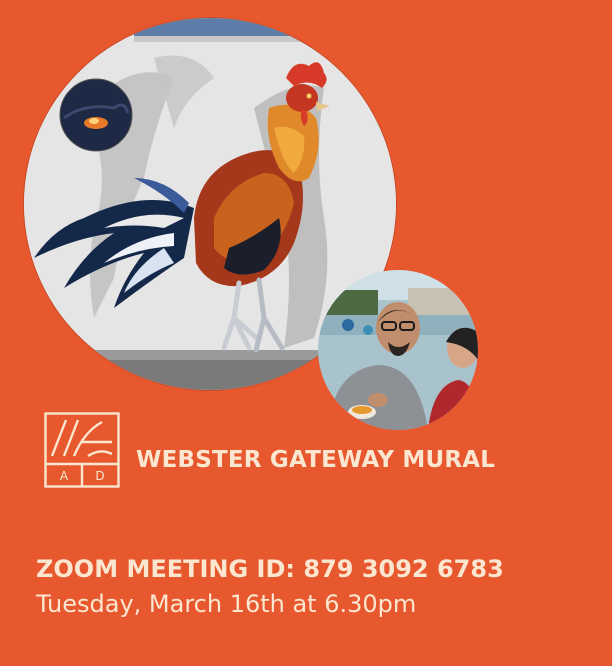 The width and height of the screenshot is (612, 666). I want to click on logo-letter-a: A, so click(64, 476).